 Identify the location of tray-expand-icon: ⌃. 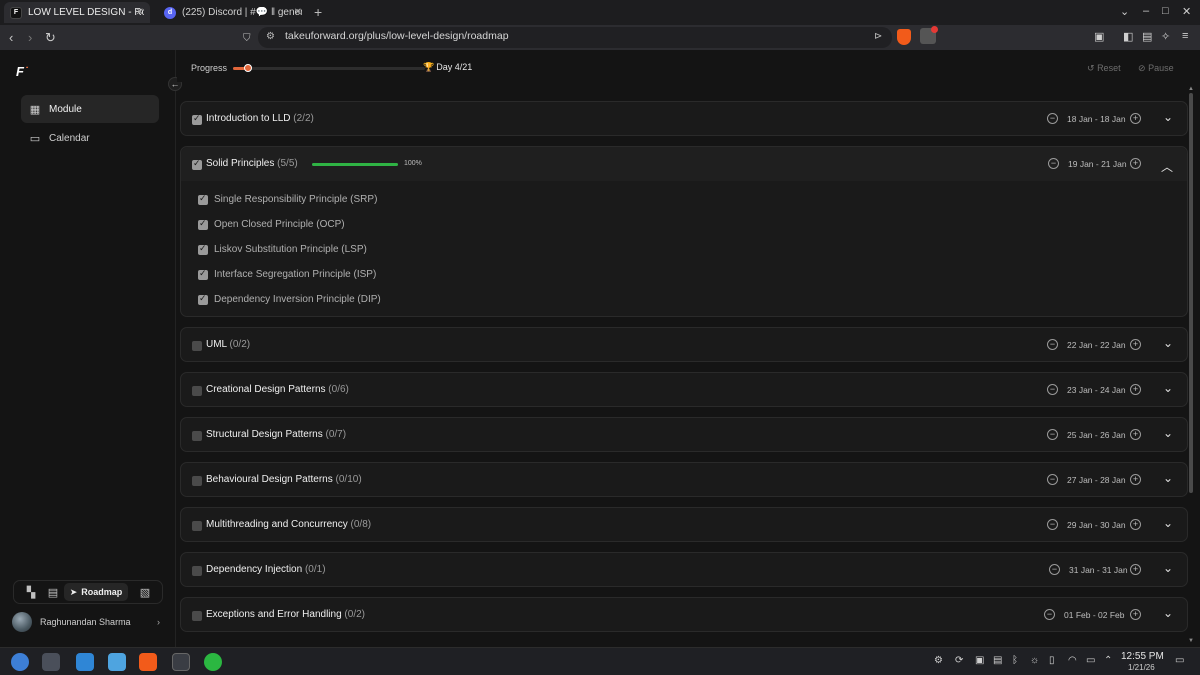
(1108, 660).